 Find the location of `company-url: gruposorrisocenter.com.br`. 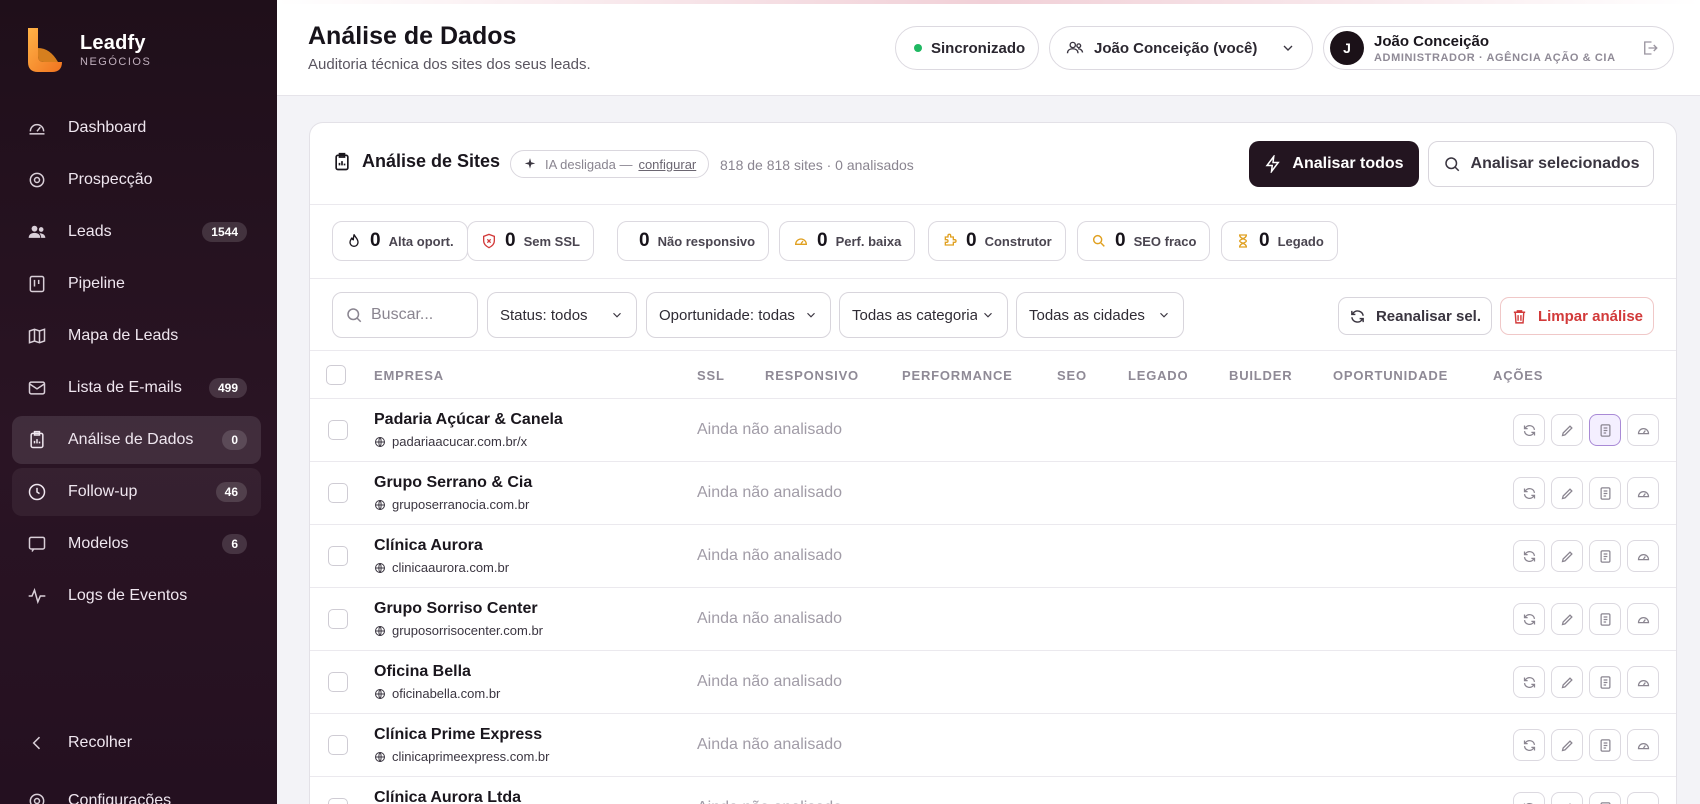

company-url: gruposorrisocenter.com.br is located at coordinates (458, 630).